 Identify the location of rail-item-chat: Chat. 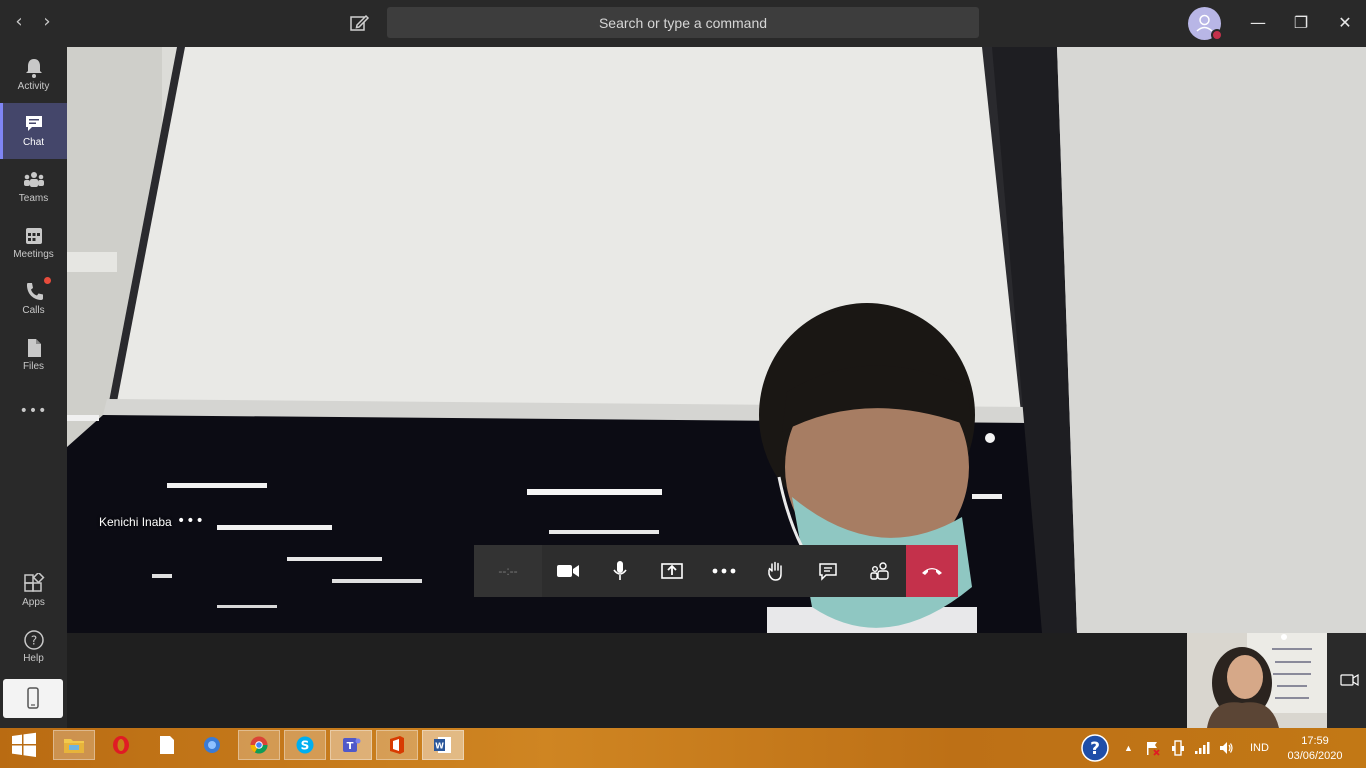
(33, 131).